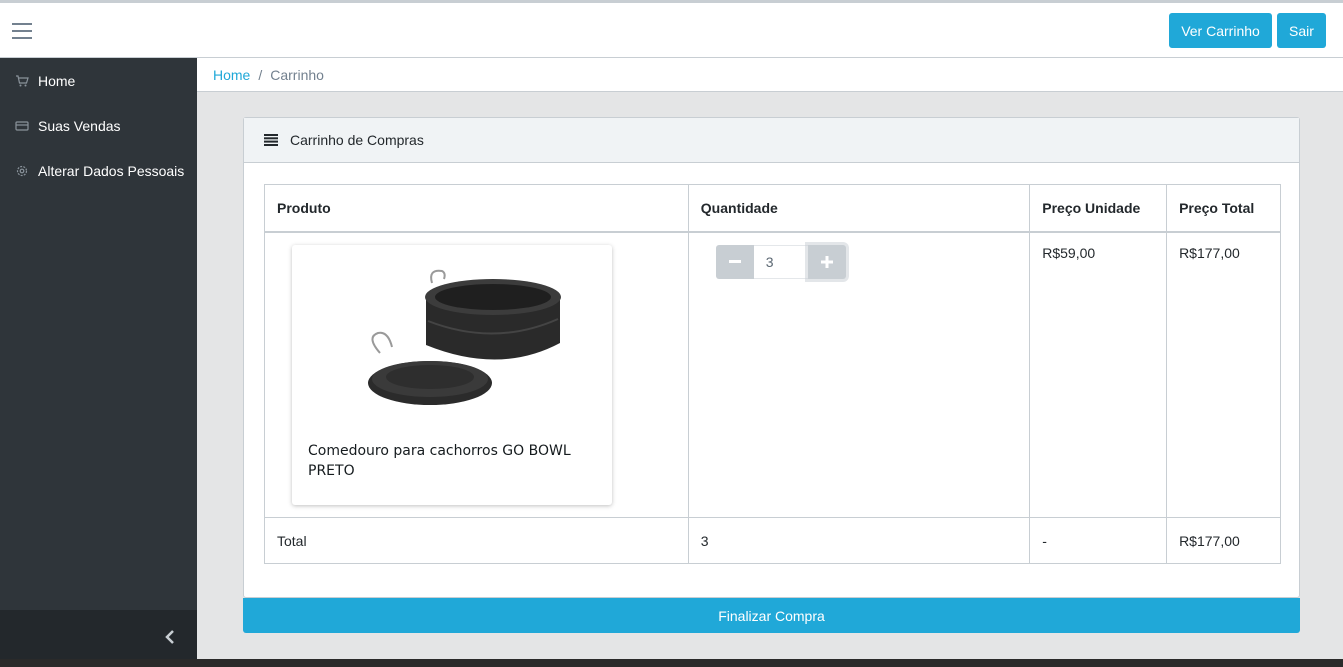 The width and height of the screenshot is (1343, 667). Describe the element at coordinates (780, 261) in the screenshot. I see `quantity-input: 3` at that location.